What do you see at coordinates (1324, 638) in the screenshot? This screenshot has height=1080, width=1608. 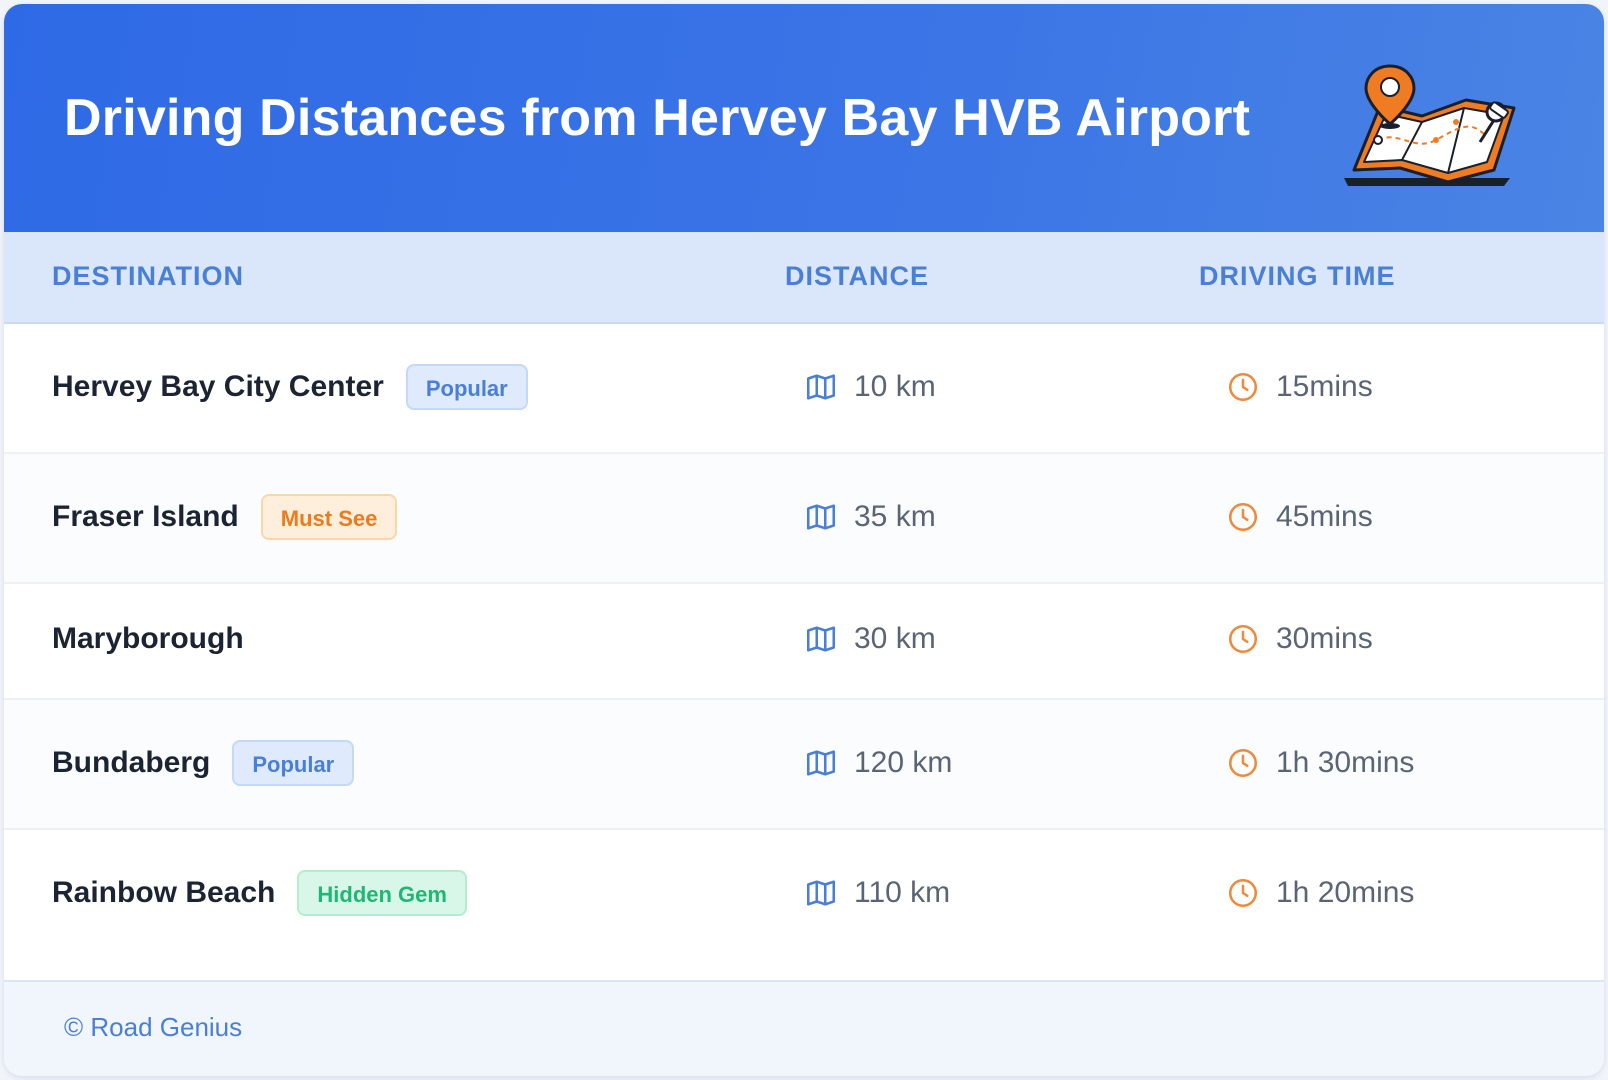 I see `time-value: 30mins` at bounding box center [1324, 638].